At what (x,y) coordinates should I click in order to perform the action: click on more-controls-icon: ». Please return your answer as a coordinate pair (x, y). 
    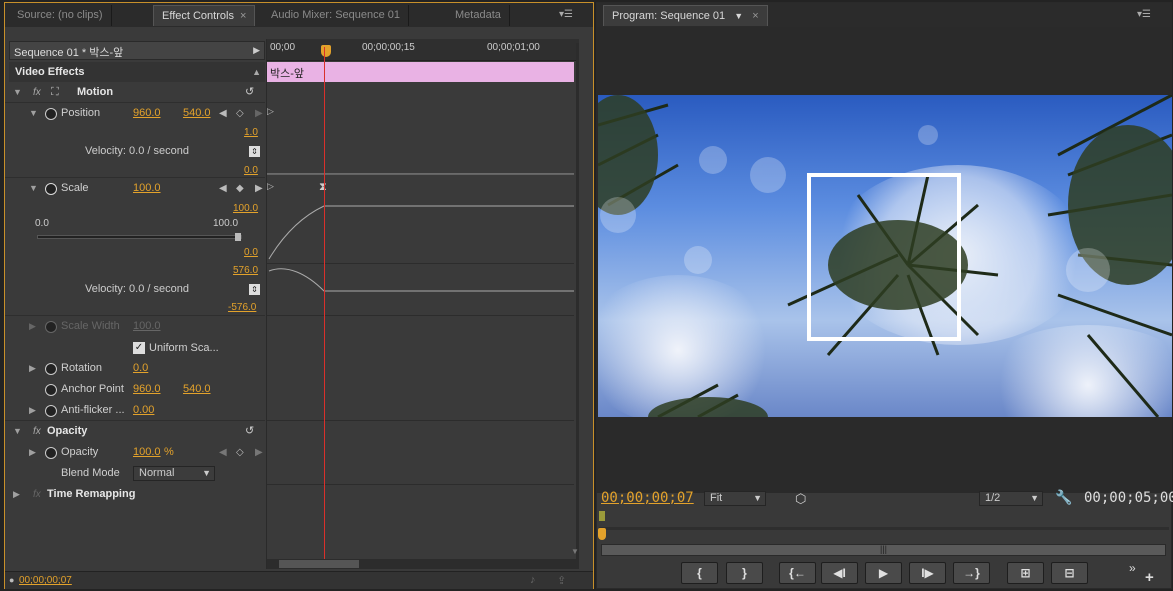
    Looking at the image, I should click on (1132, 568).